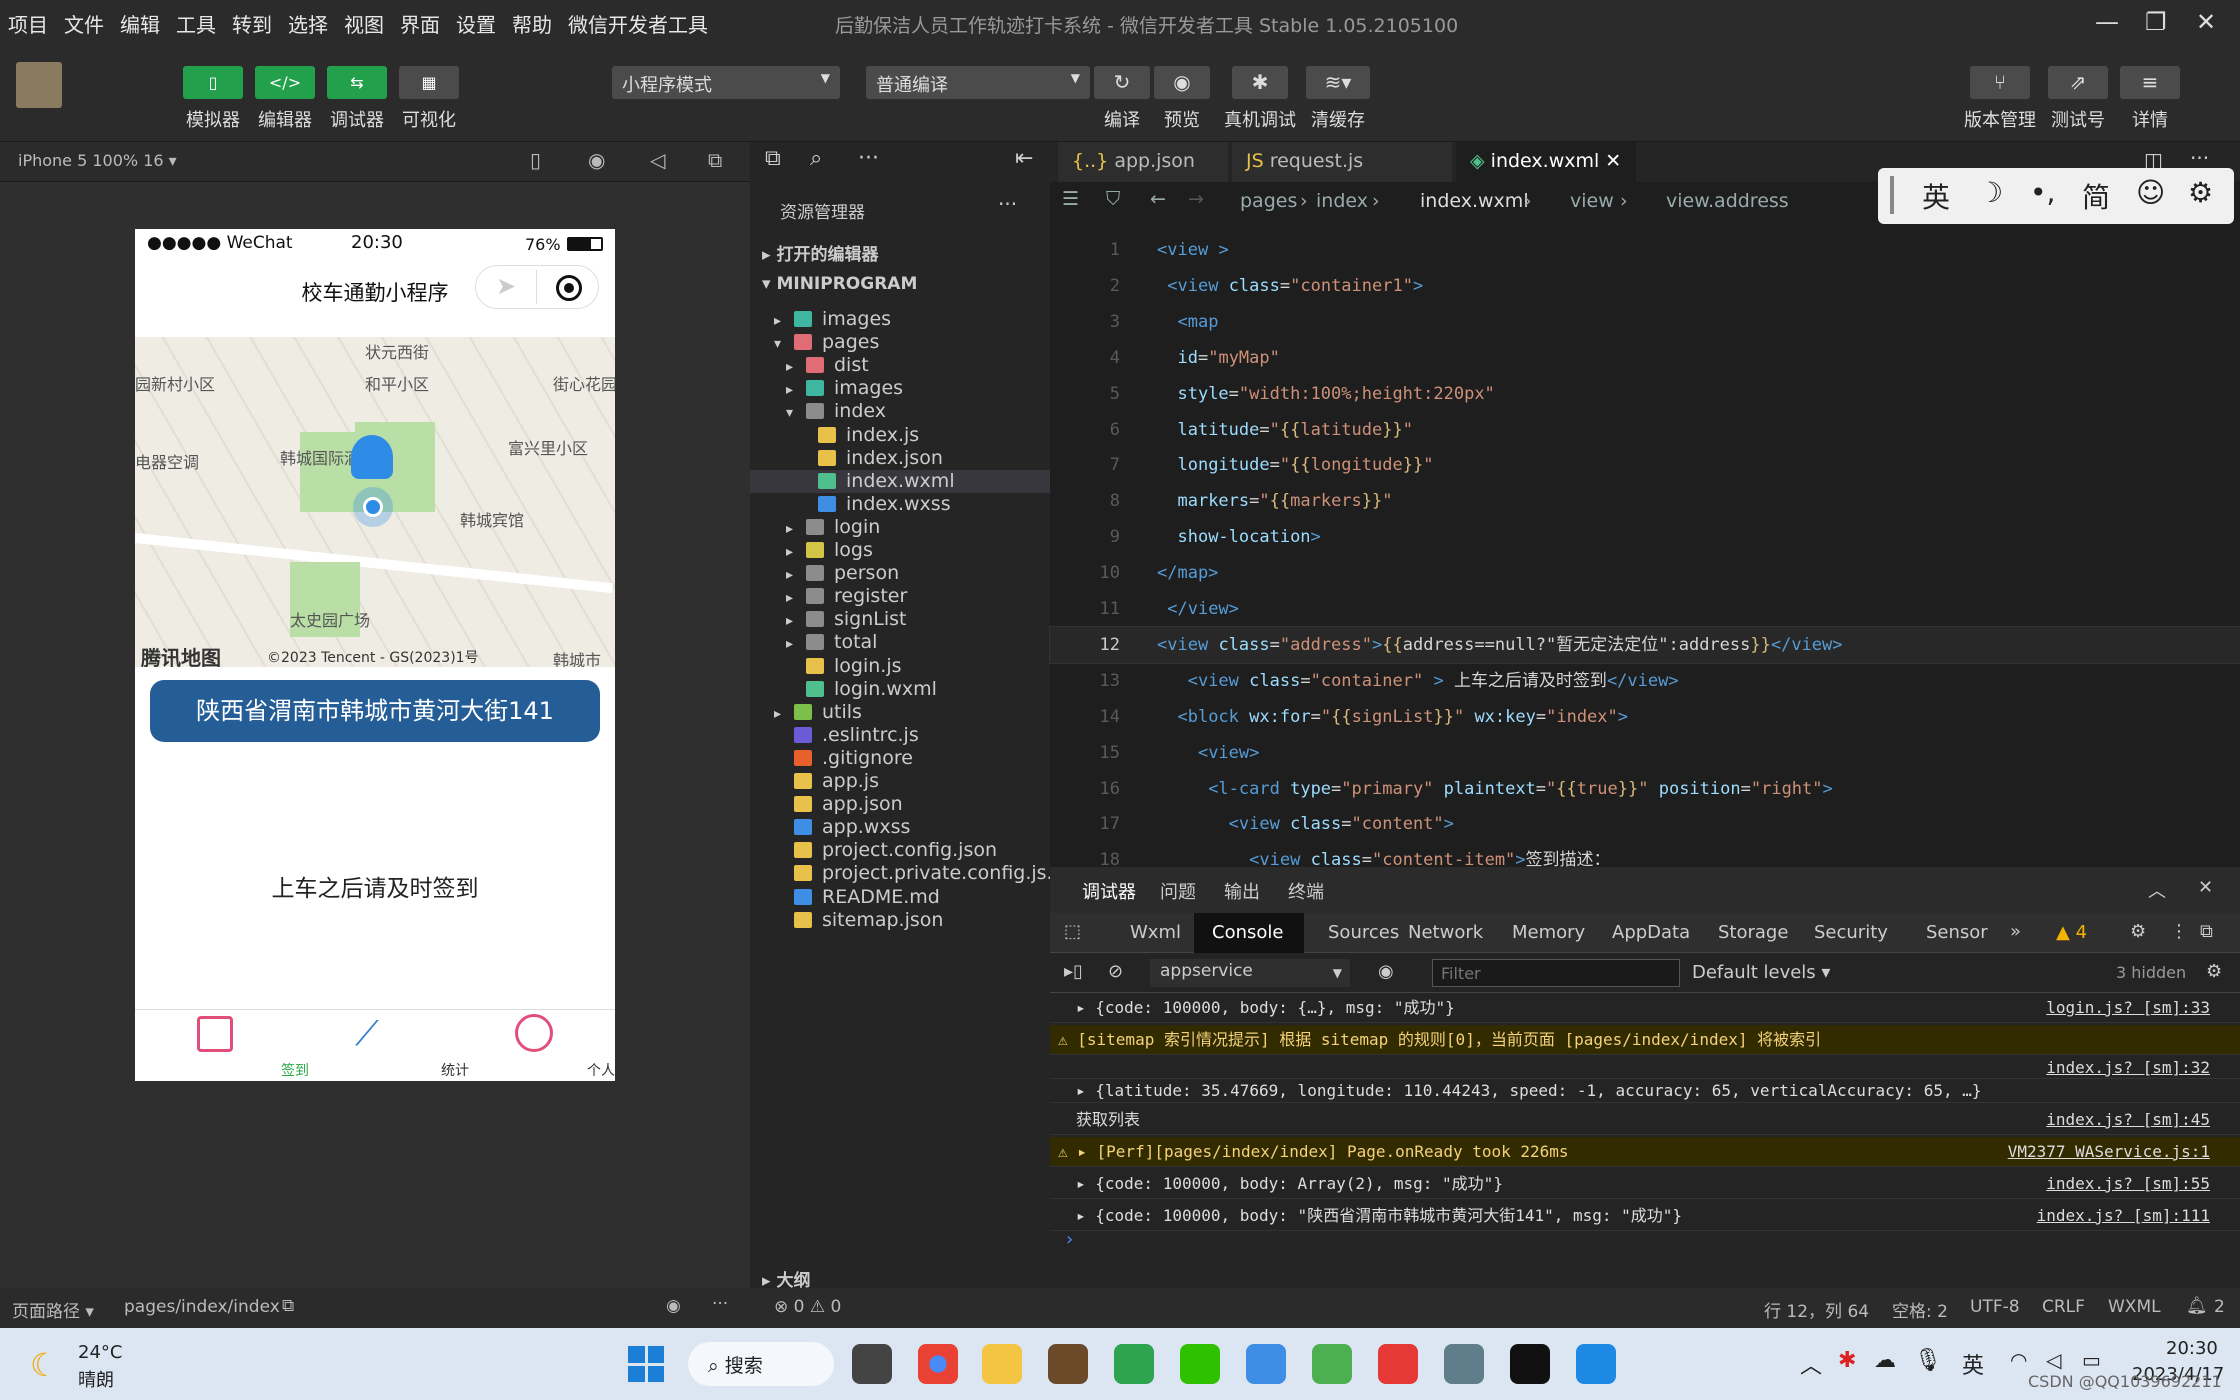  I want to click on compile-select: 普通编译 ▼, so click(978, 82).